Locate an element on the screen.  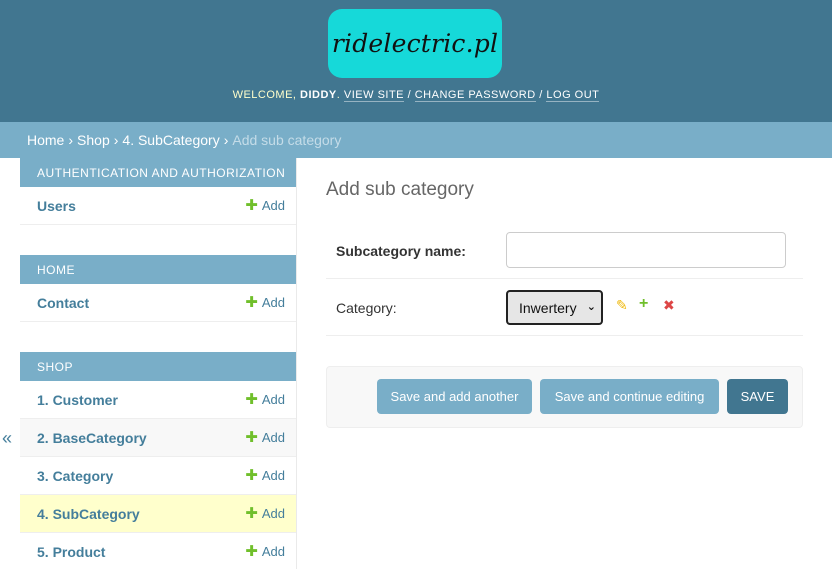
sidebar-item-category: 3. Category ✚ Add is located at coordinates (158, 476).